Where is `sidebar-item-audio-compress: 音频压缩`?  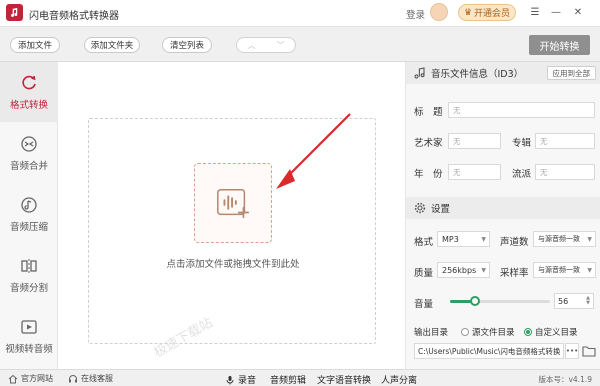
sidebar-item-audio-compress: 音频压缩 is located at coordinates (29, 214).